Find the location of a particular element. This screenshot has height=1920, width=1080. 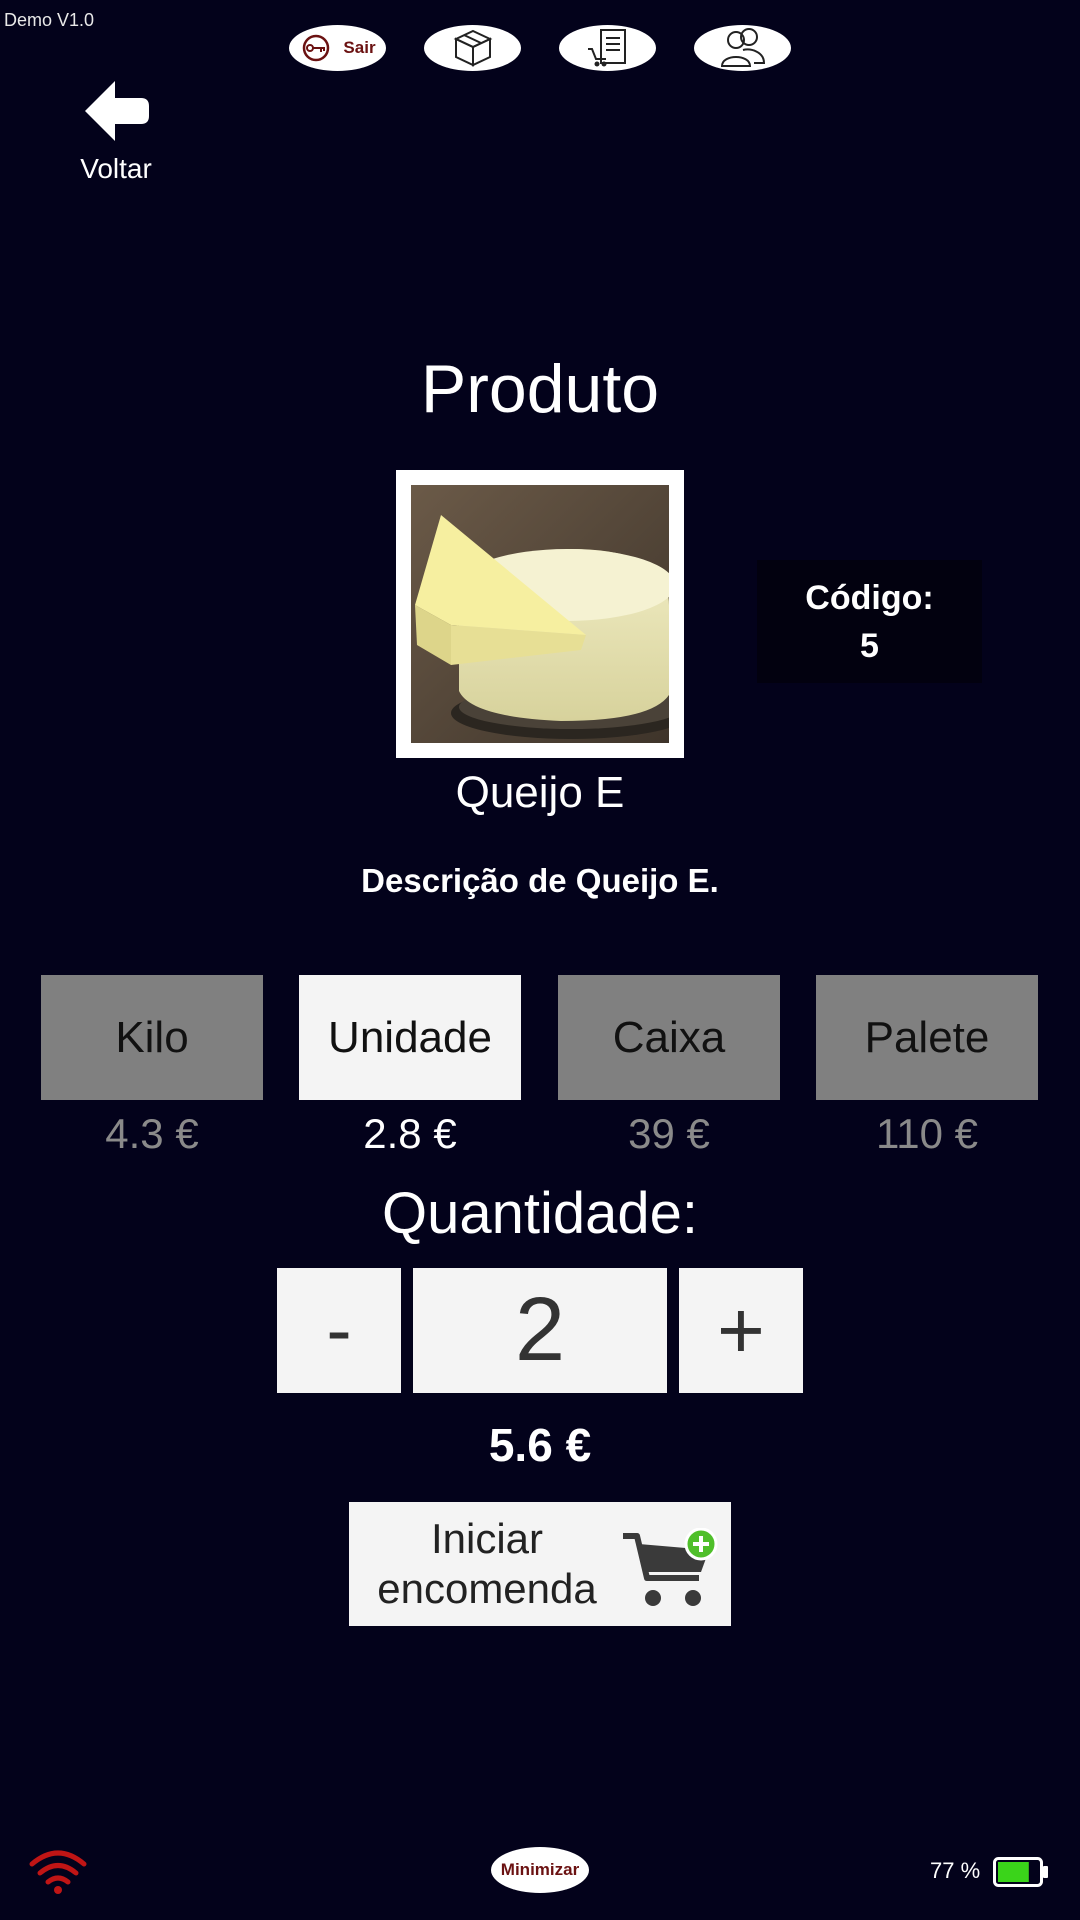

users-icon is located at coordinates (742, 47).